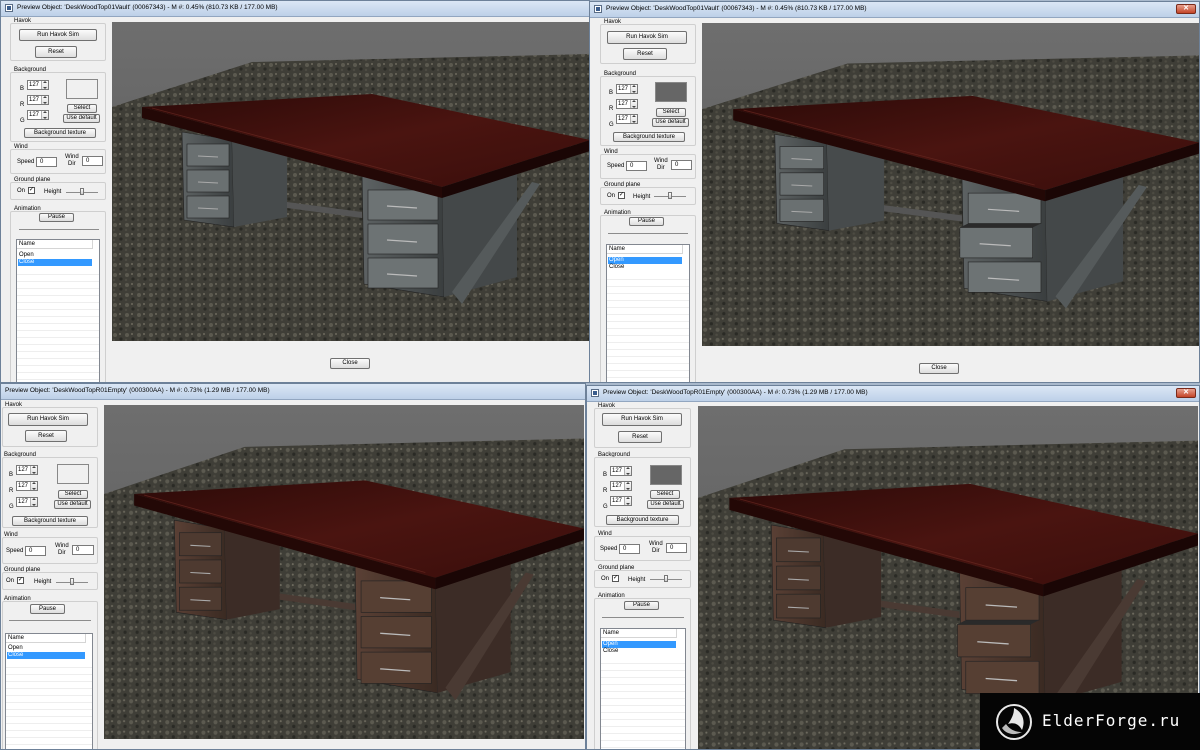 The width and height of the screenshot is (1200, 750). Describe the element at coordinates (34, 115) in the screenshot. I see `g-value: 127` at that location.